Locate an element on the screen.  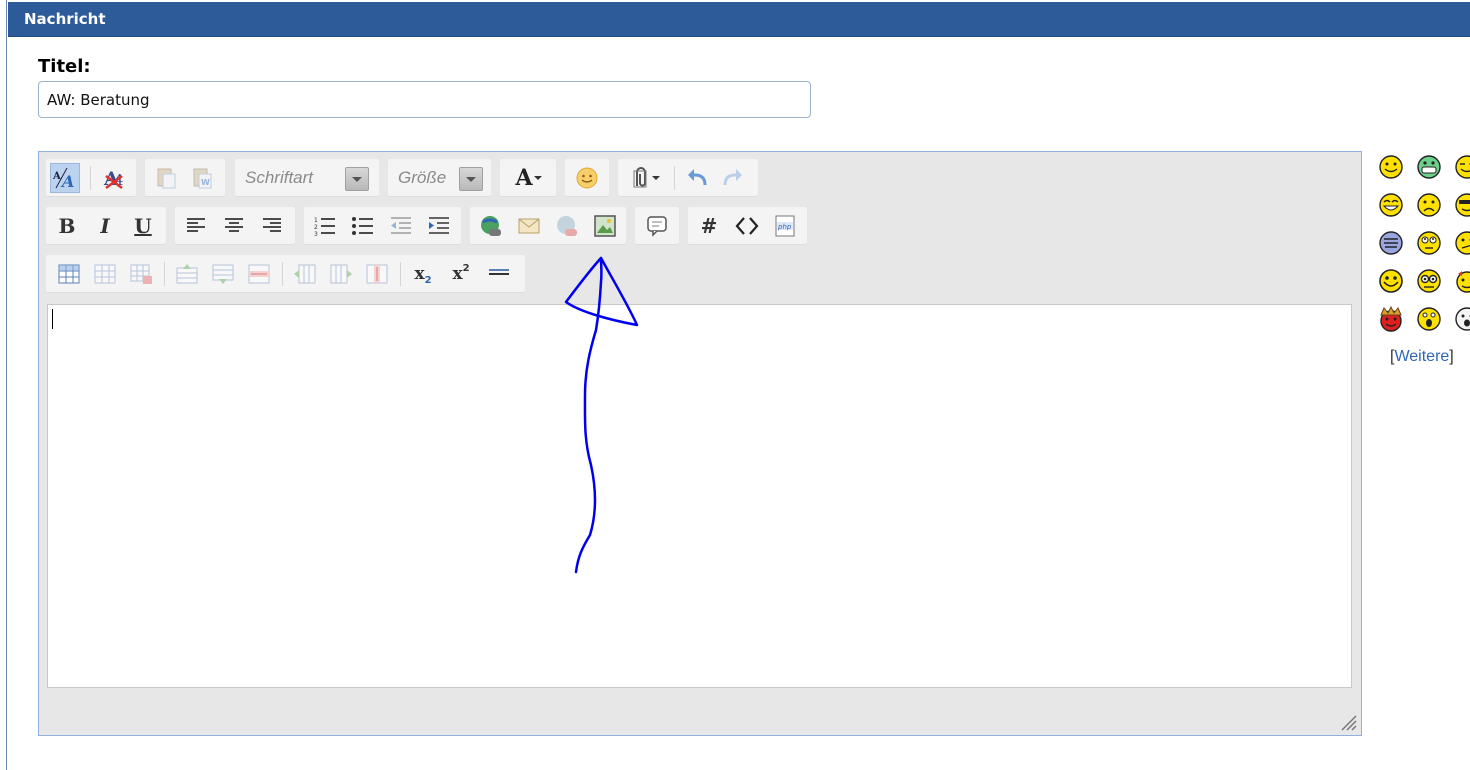
link-group is located at coordinates (548, 226).